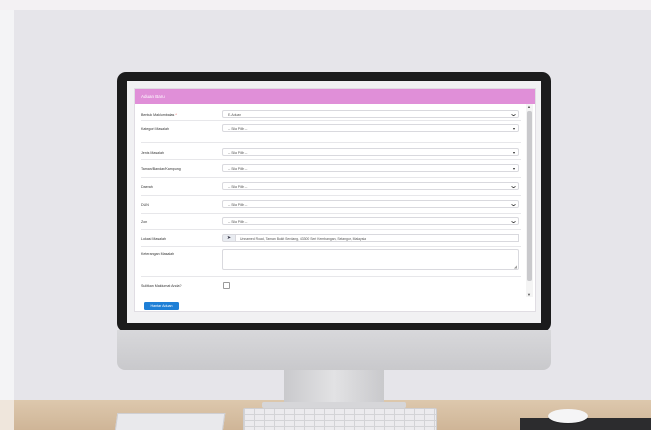 The image size is (651, 430). I want to click on mouse-pad, so click(585, 424).